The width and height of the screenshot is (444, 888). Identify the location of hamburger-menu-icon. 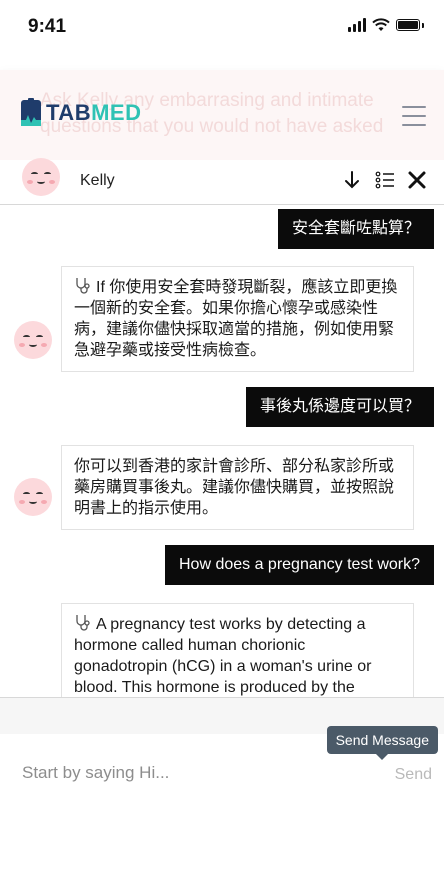
(414, 116).